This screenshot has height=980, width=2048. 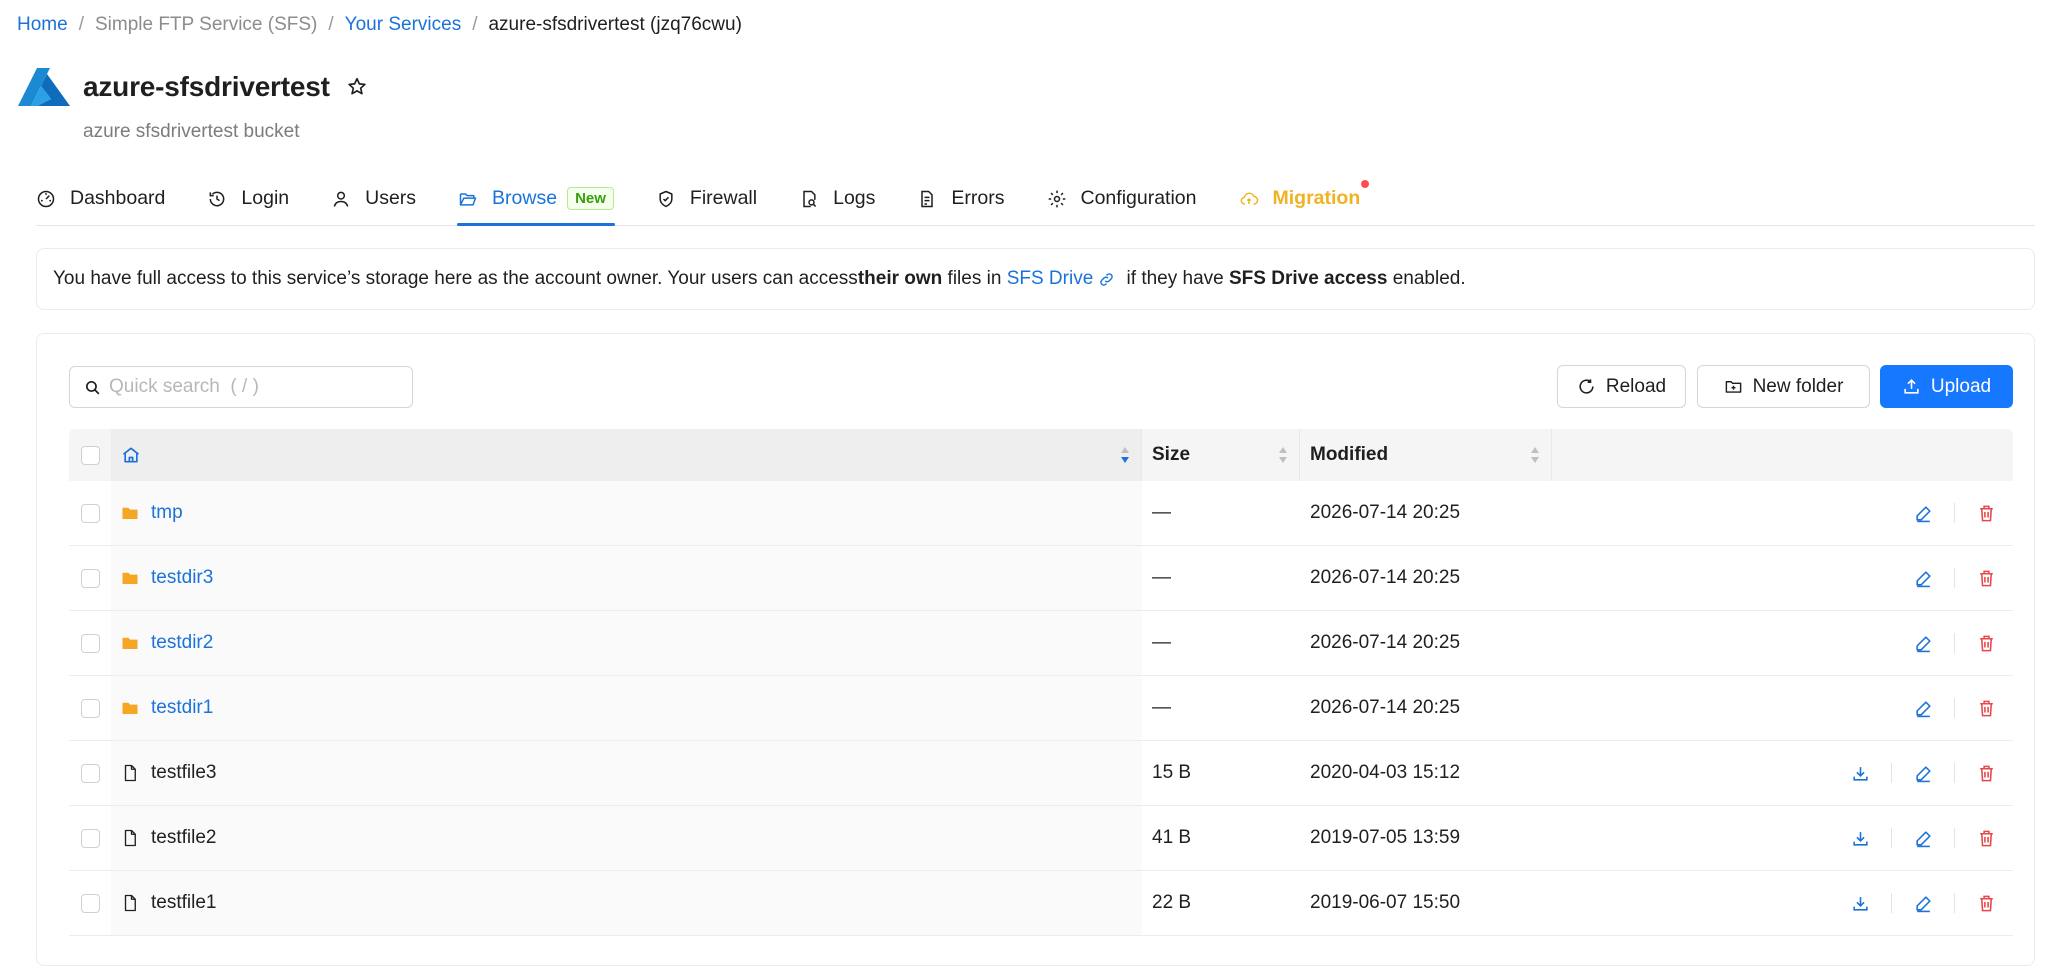 I want to click on folder-name-link: testdir2, so click(x=182, y=643).